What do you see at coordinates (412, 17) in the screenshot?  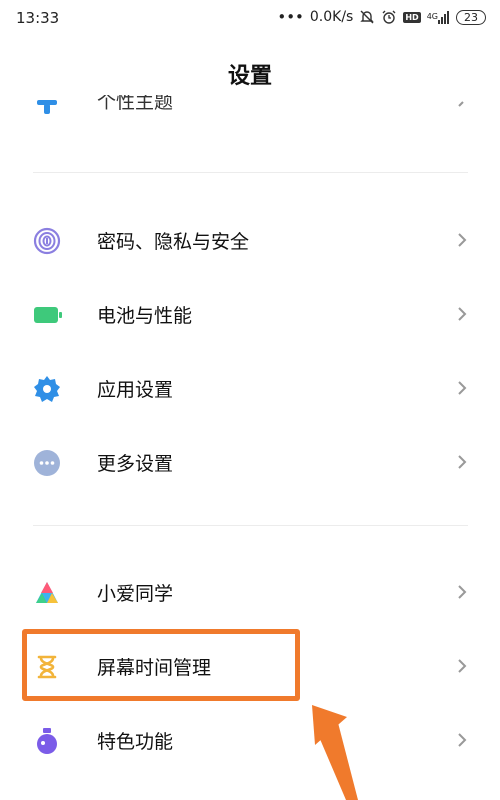 I see `hd-badge: HD` at bounding box center [412, 17].